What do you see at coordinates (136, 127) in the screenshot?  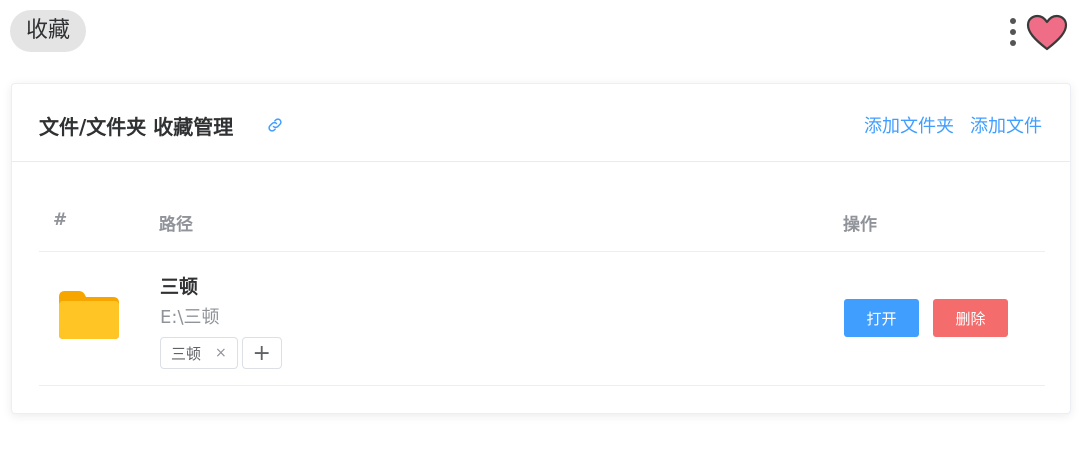 I see `card-title: 文件/文件夹 收藏管理` at bounding box center [136, 127].